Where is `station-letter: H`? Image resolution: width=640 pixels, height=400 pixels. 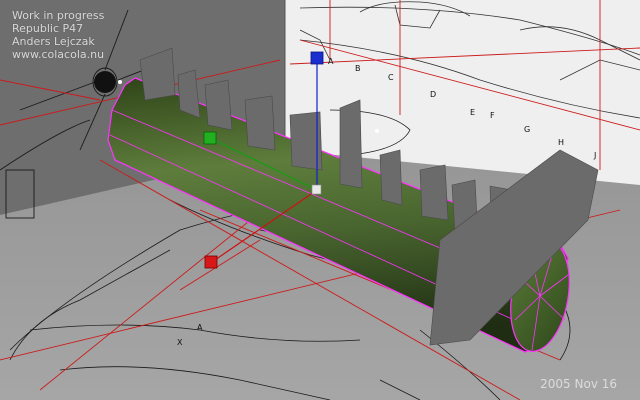
station-letter: H is located at coordinates (561, 142).